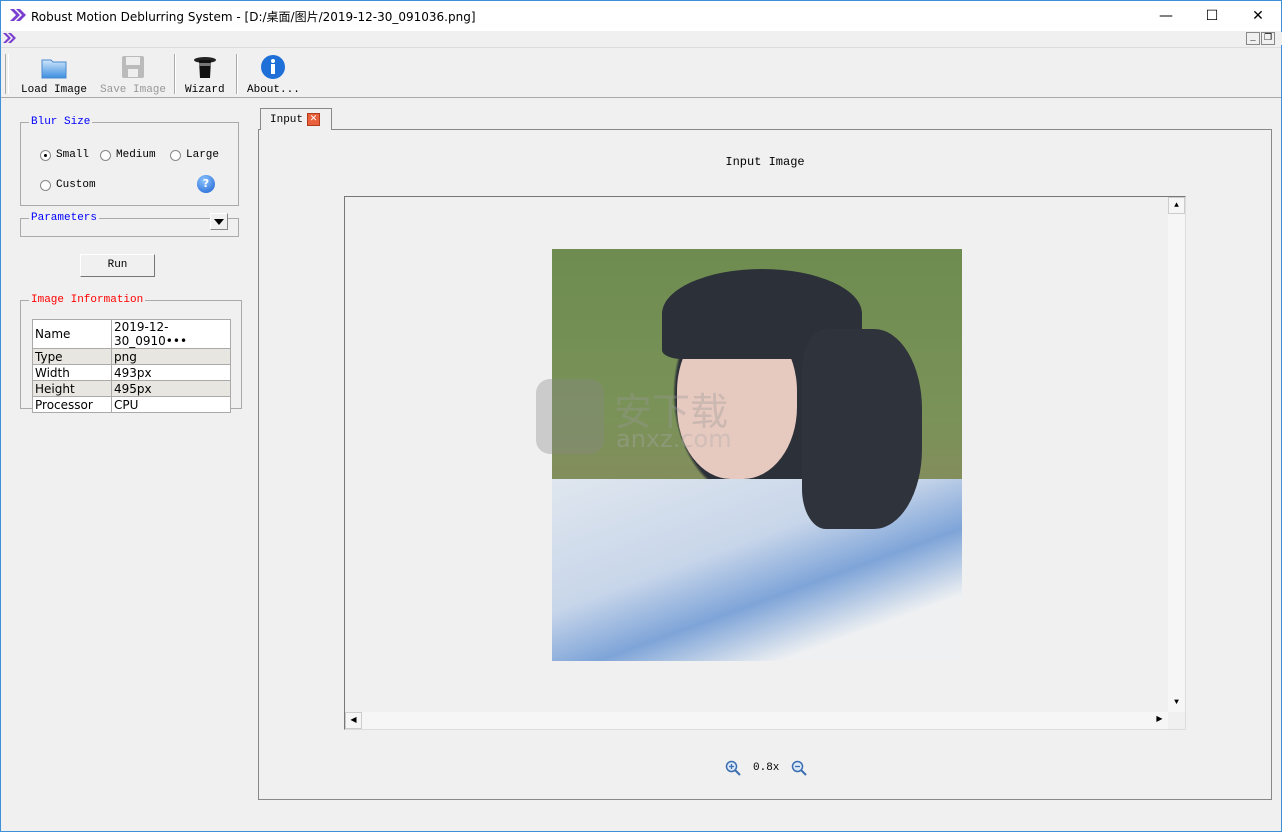 This screenshot has height=832, width=1282. I want to click on parameters-expand-button, so click(219, 221).